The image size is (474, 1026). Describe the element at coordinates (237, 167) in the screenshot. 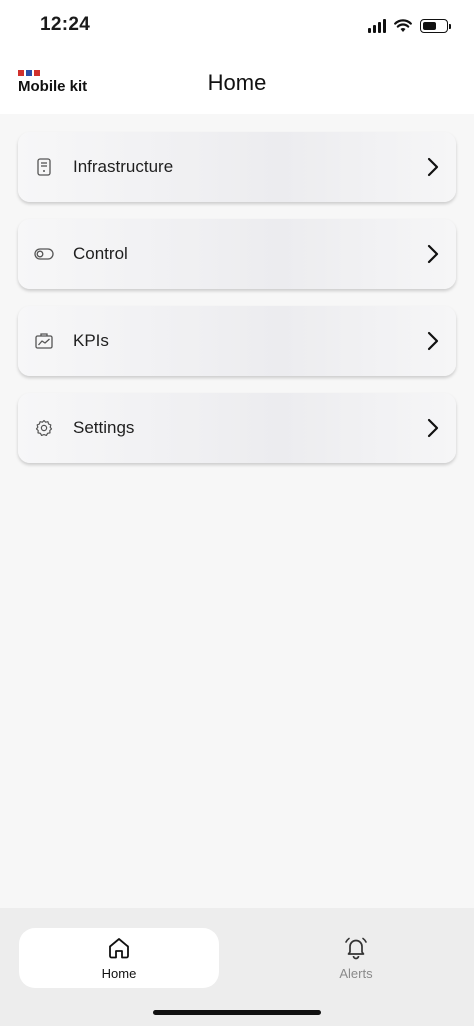

I see `menu-item-infrastructure: Infrastructure` at that location.